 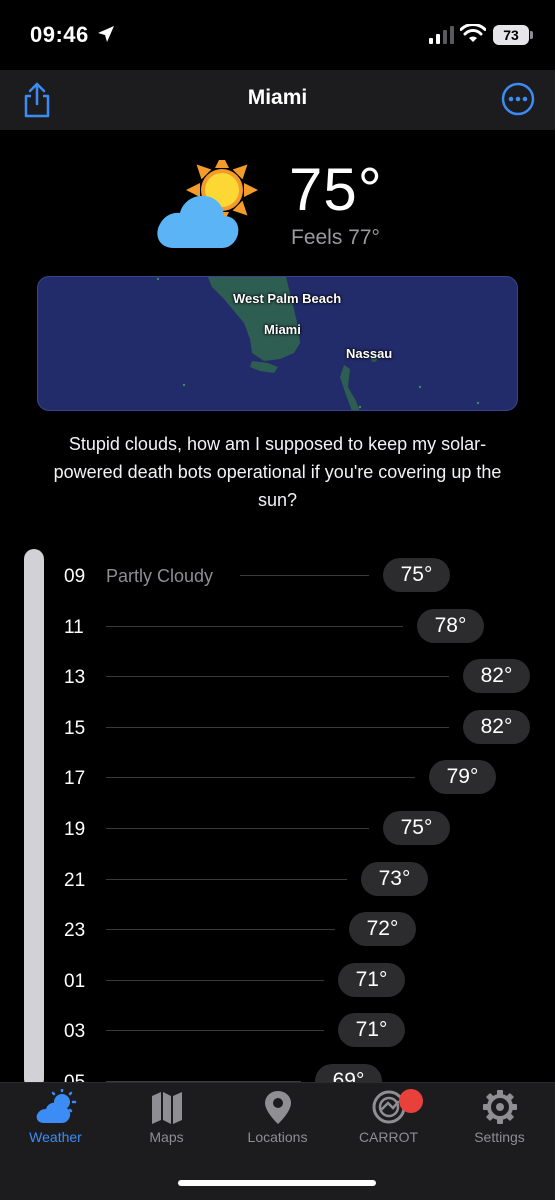 What do you see at coordinates (411, 1101) in the screenshot?
I see `notification-badge` at bounding box center [411, 1101].